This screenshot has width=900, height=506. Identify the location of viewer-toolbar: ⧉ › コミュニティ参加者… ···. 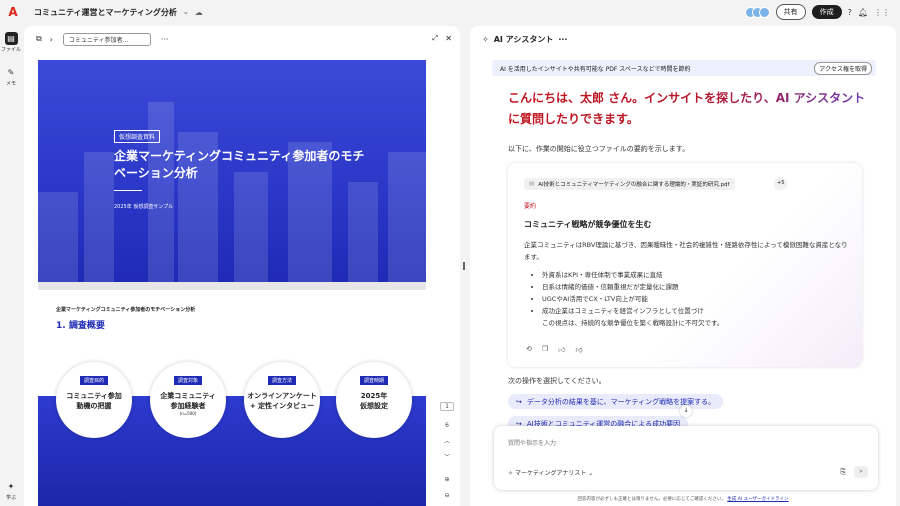
(242, 39).